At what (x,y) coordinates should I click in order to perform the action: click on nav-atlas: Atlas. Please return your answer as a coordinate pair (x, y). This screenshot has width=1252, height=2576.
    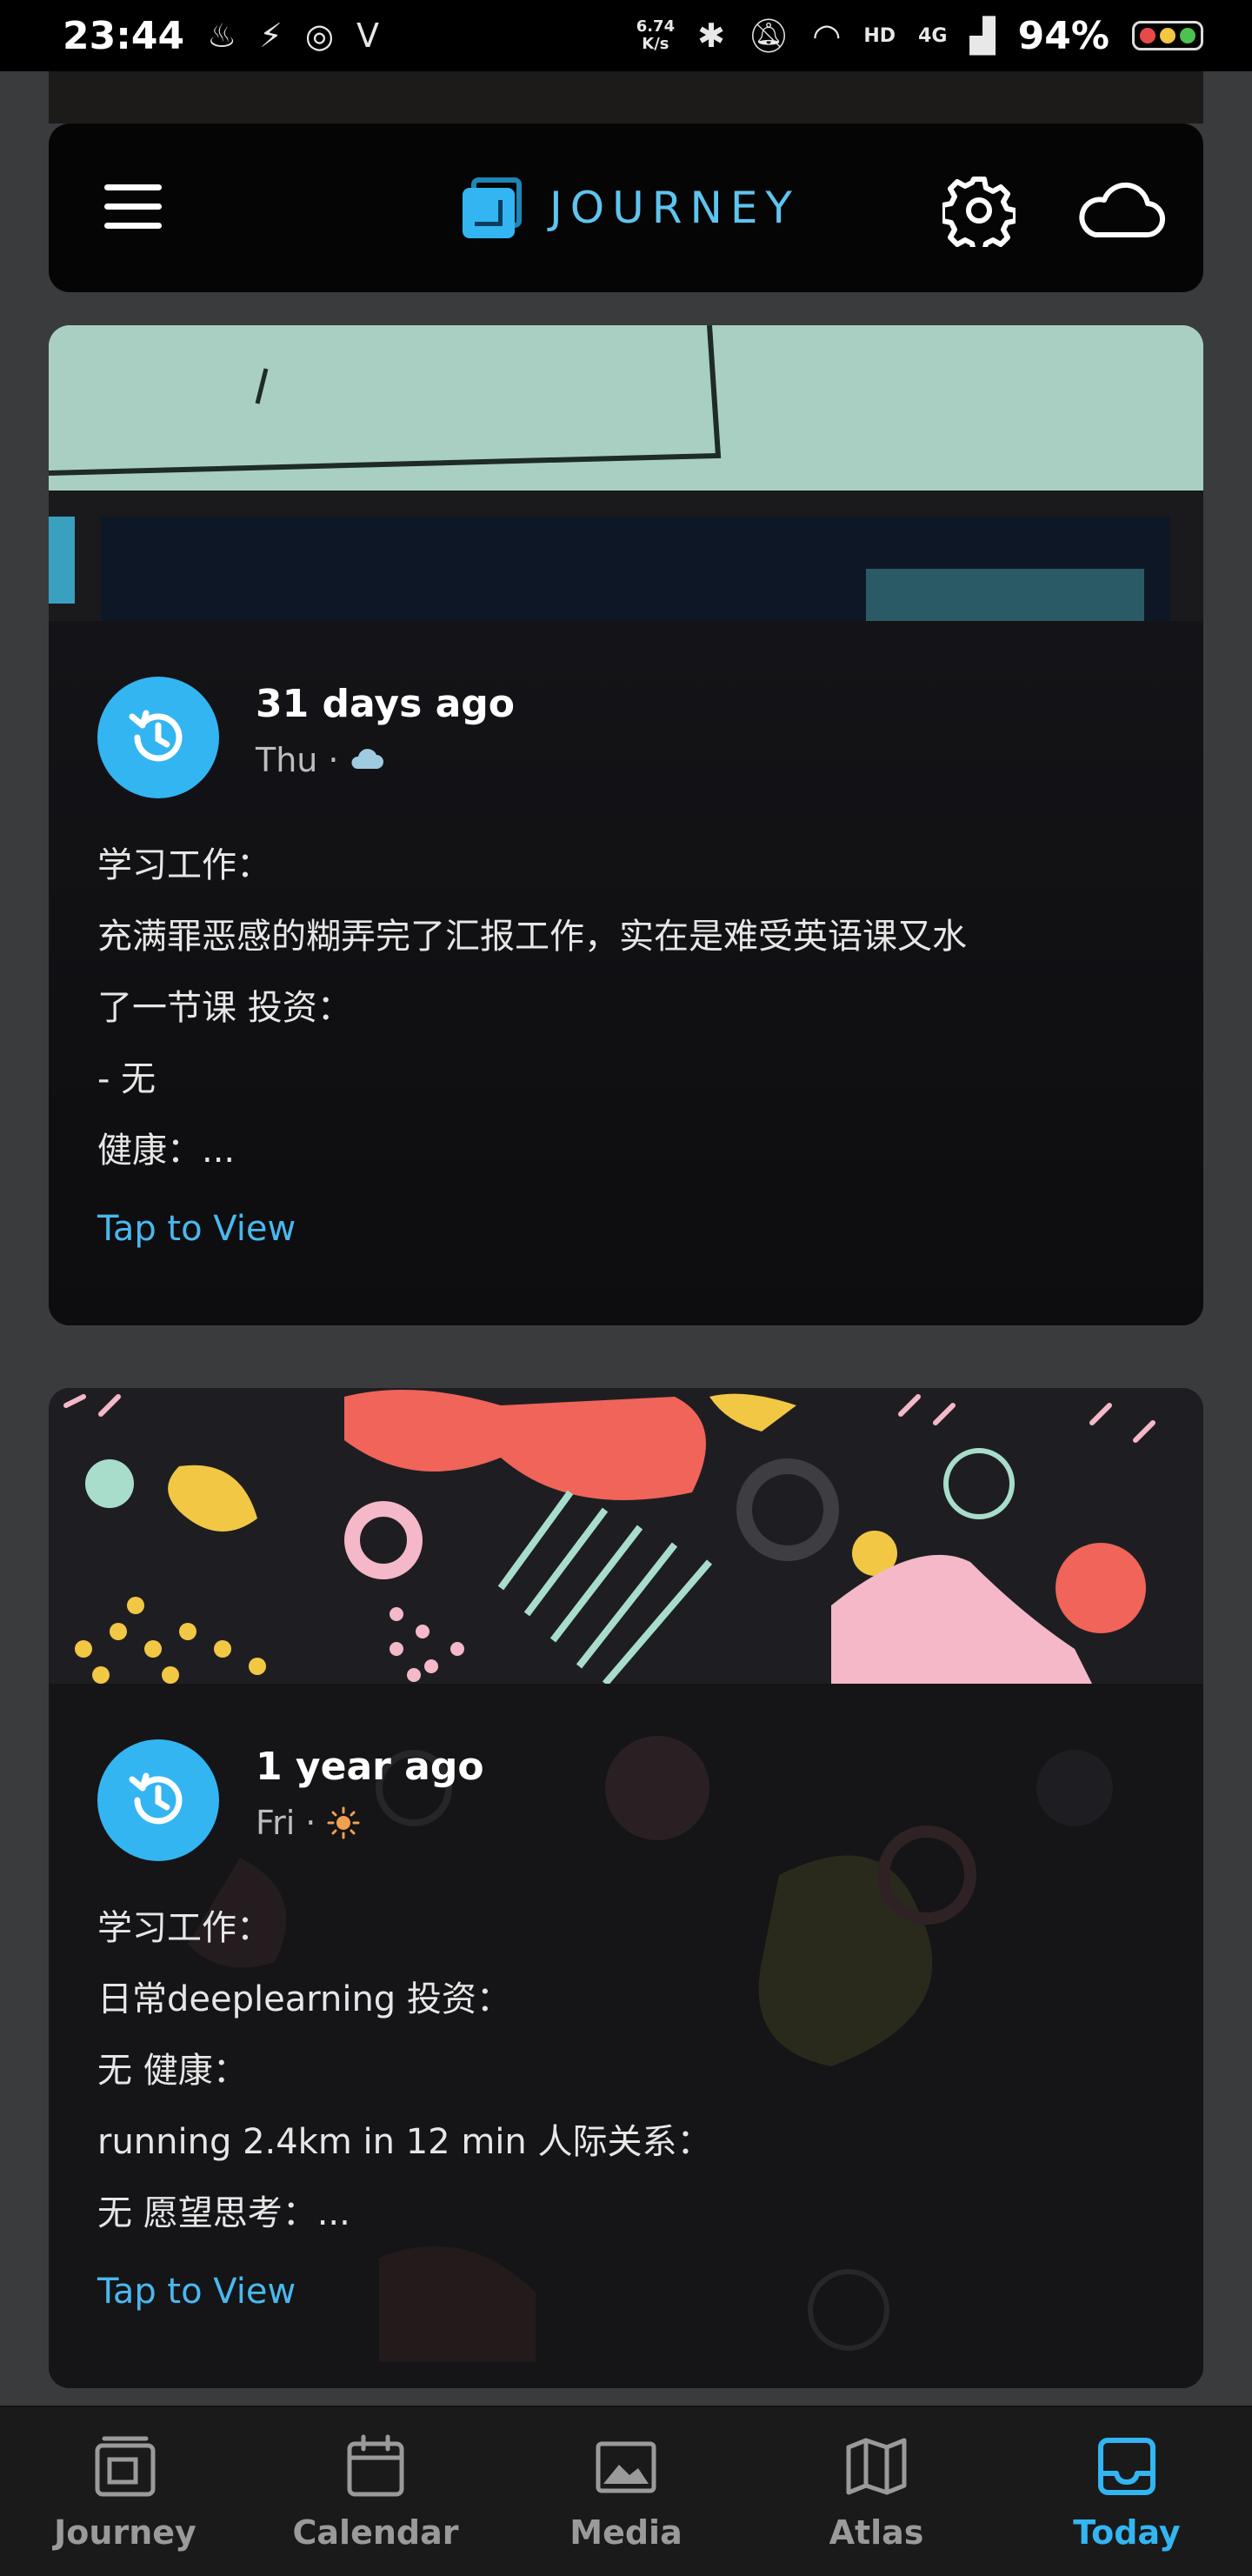
    Looking at the image, I should click on (876, 2479).